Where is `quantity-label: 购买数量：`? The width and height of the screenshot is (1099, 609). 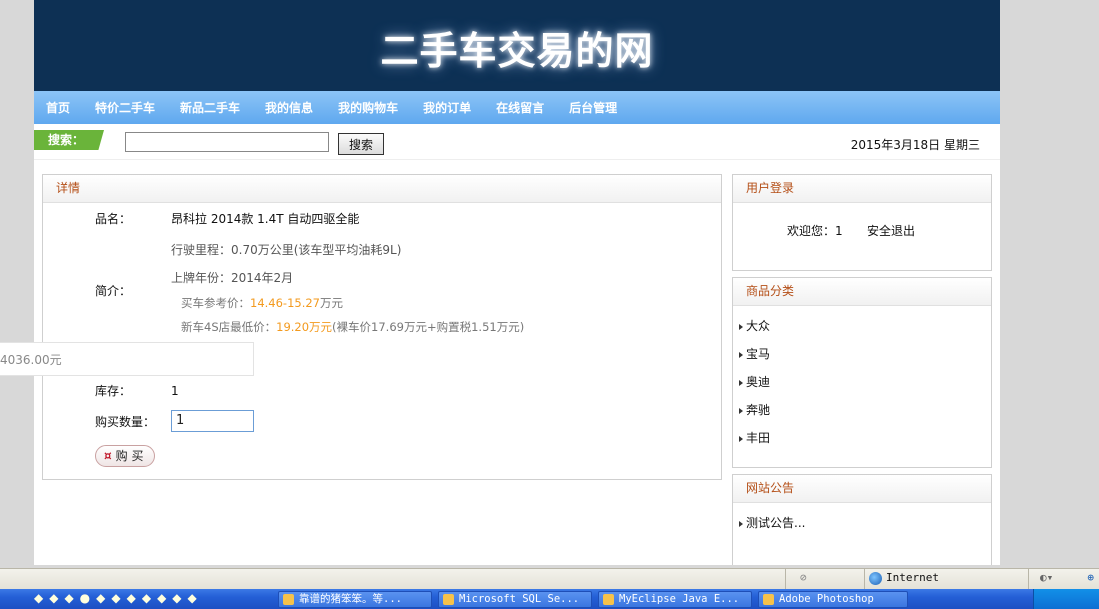
quantity-label: 购买数量： is located at coordinates (125, 422).